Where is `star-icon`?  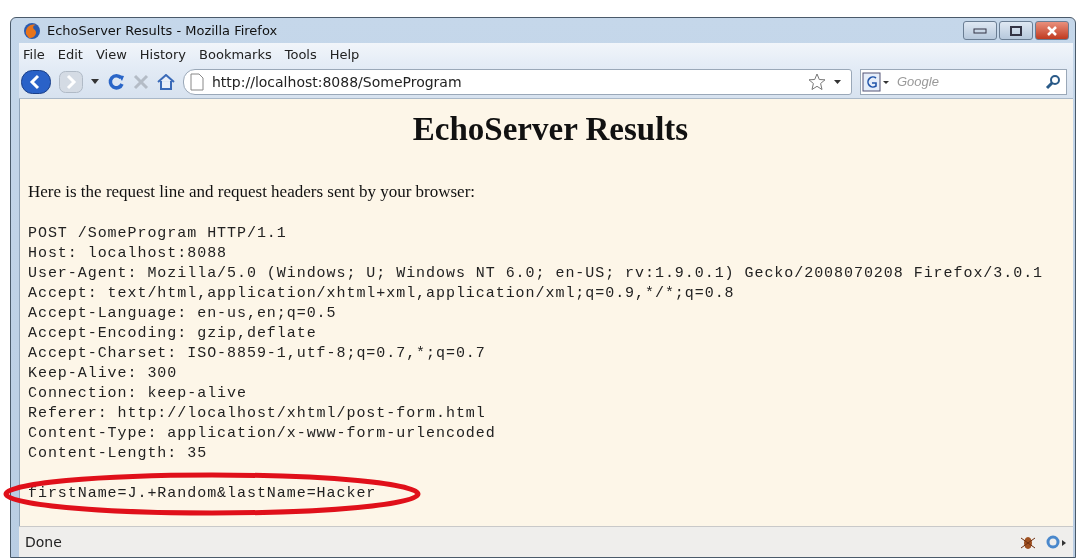 star-icon is located at coordinates (817, 81).